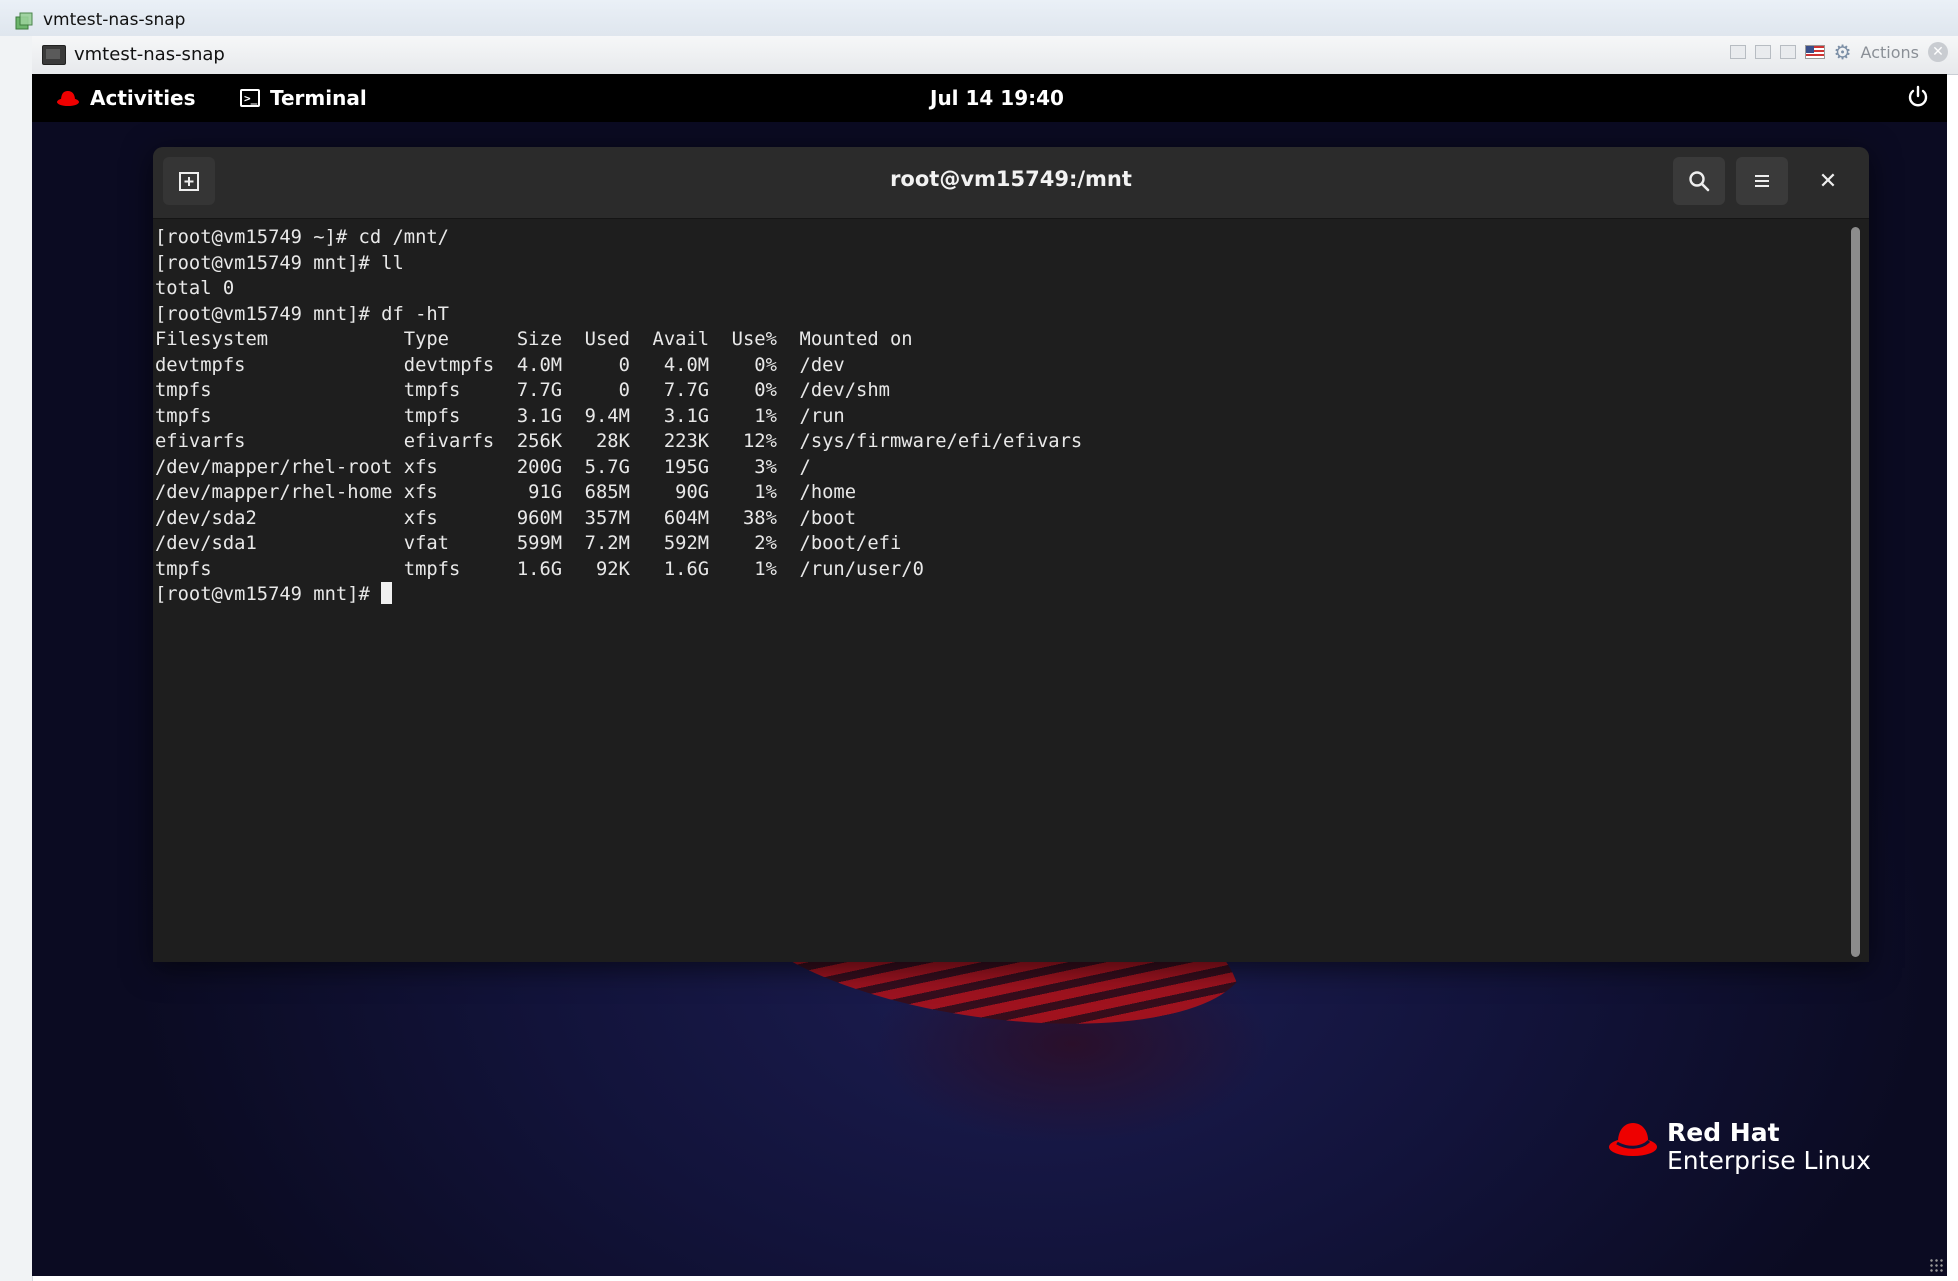 Image resolution: width=1958 pixels, height=1281 pixels. I want to click on text-cursor, so click(387, 593).